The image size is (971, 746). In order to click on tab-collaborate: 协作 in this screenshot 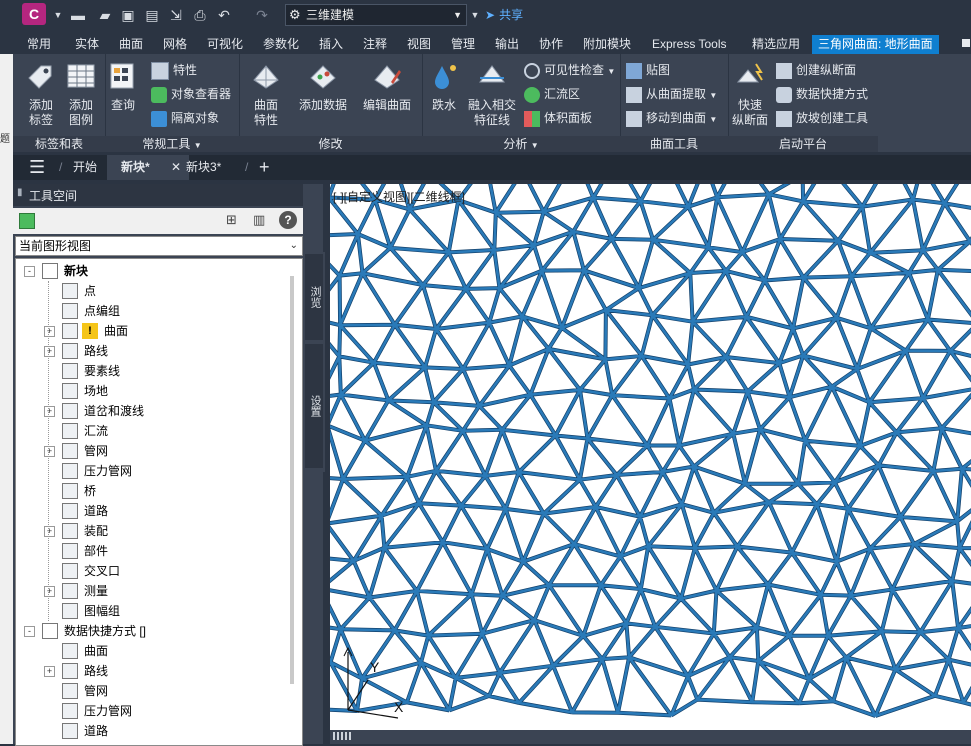, I will do `click(551, 44)`.